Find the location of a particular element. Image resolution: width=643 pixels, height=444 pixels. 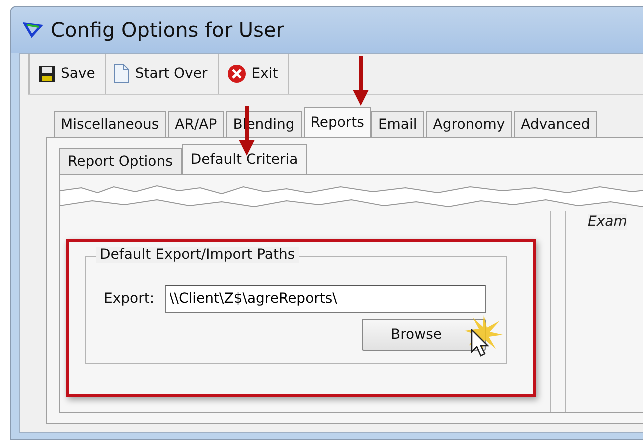

tab: AR/AP is located at coordinates (196, 124).